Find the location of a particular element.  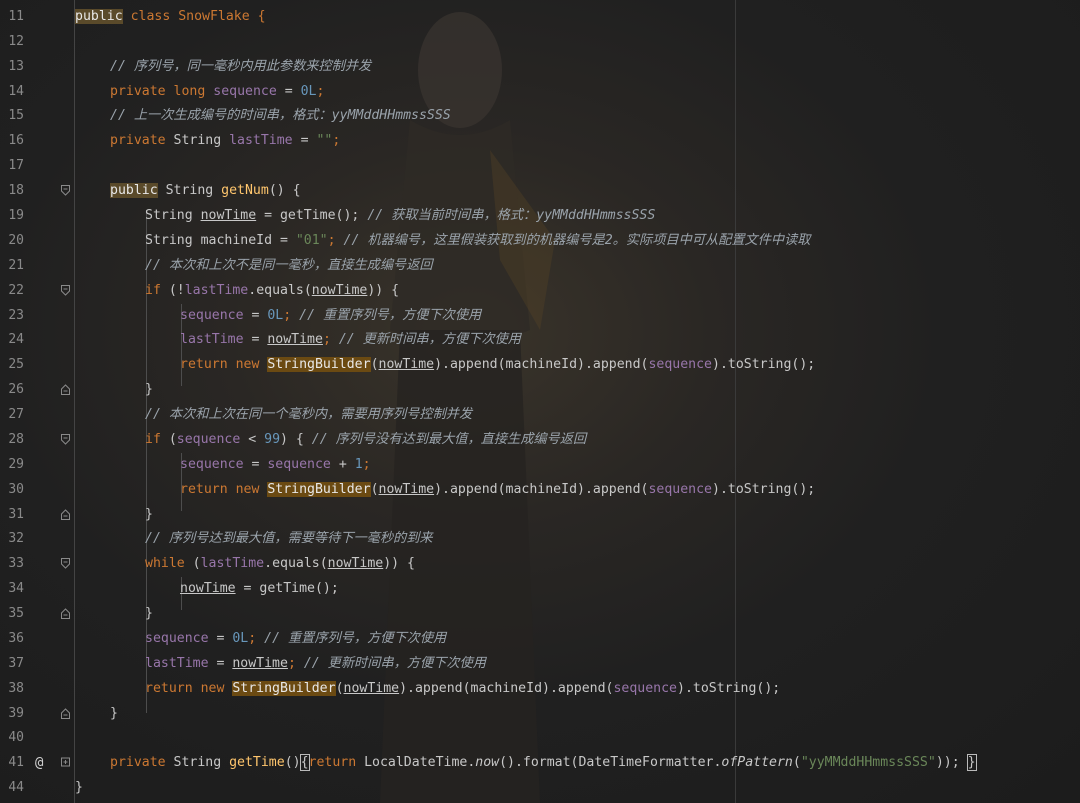

code-text: private String lastTime = ""; is located at coordinates (225, 141).